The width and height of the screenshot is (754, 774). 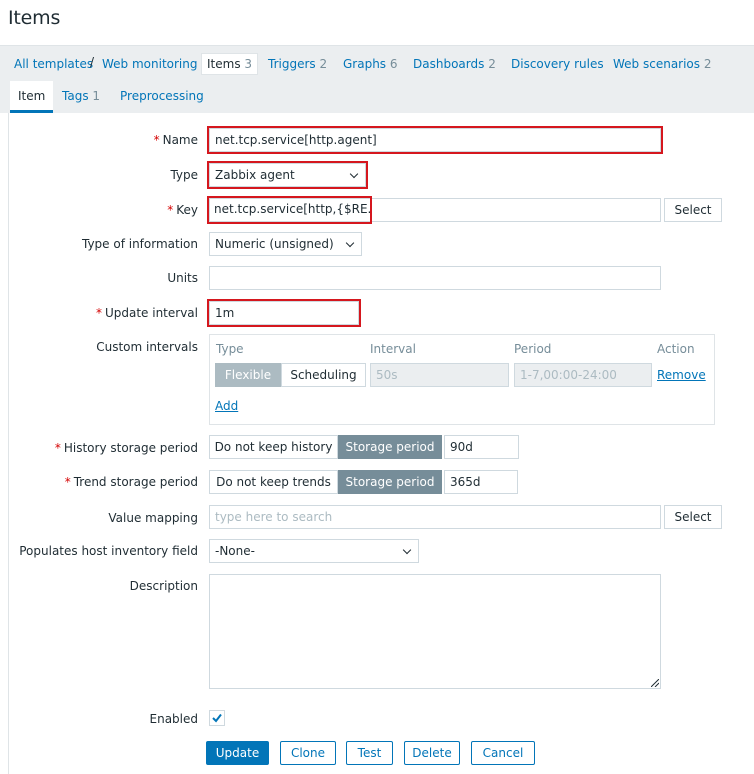 What do you see at coordinates (182, 278) in the screenshot?
I see `units-label: Units` at bounding box center [182, 278].